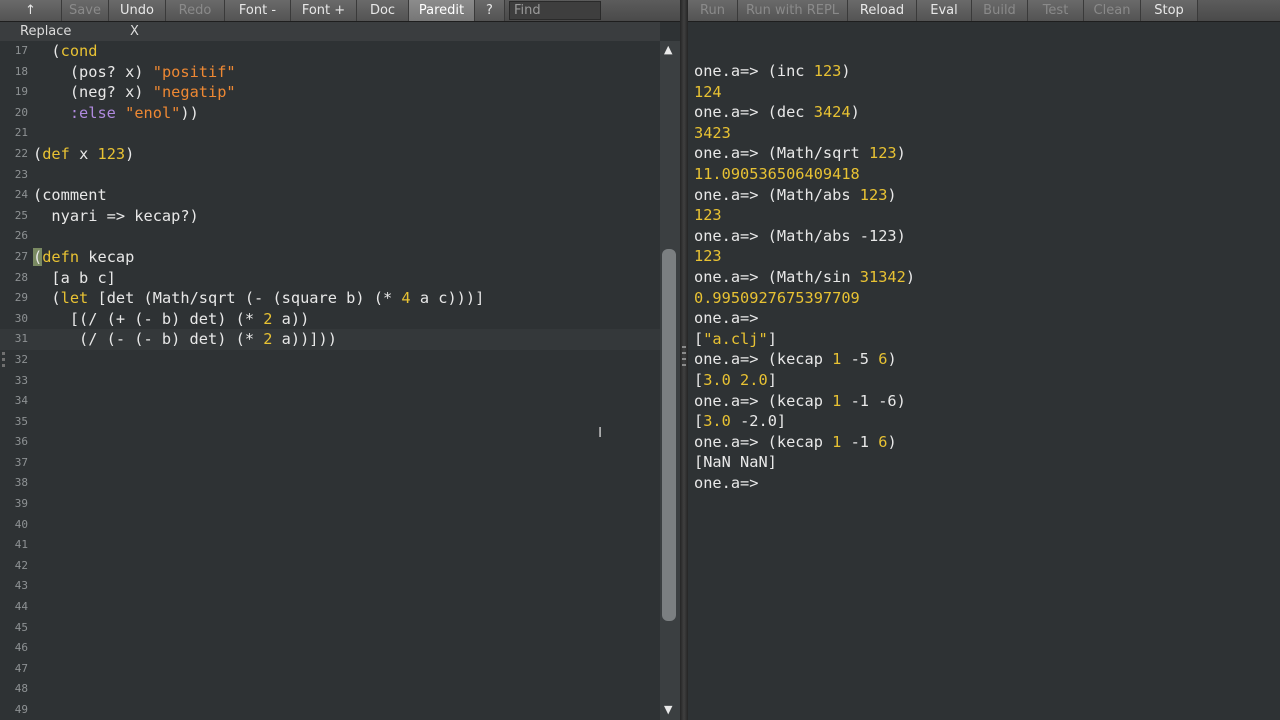 This screenshot has width=1280, height=720. What do you see at coordinates (860, 359) in the screenshot?
I see `repl-token: -5` at bounding box center [860, 359].